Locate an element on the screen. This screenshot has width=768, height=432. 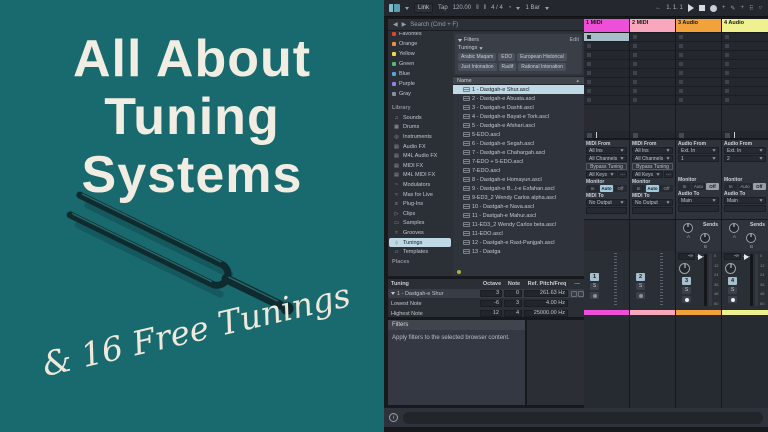
disclosure-icon is located at coordinates (393, 293).